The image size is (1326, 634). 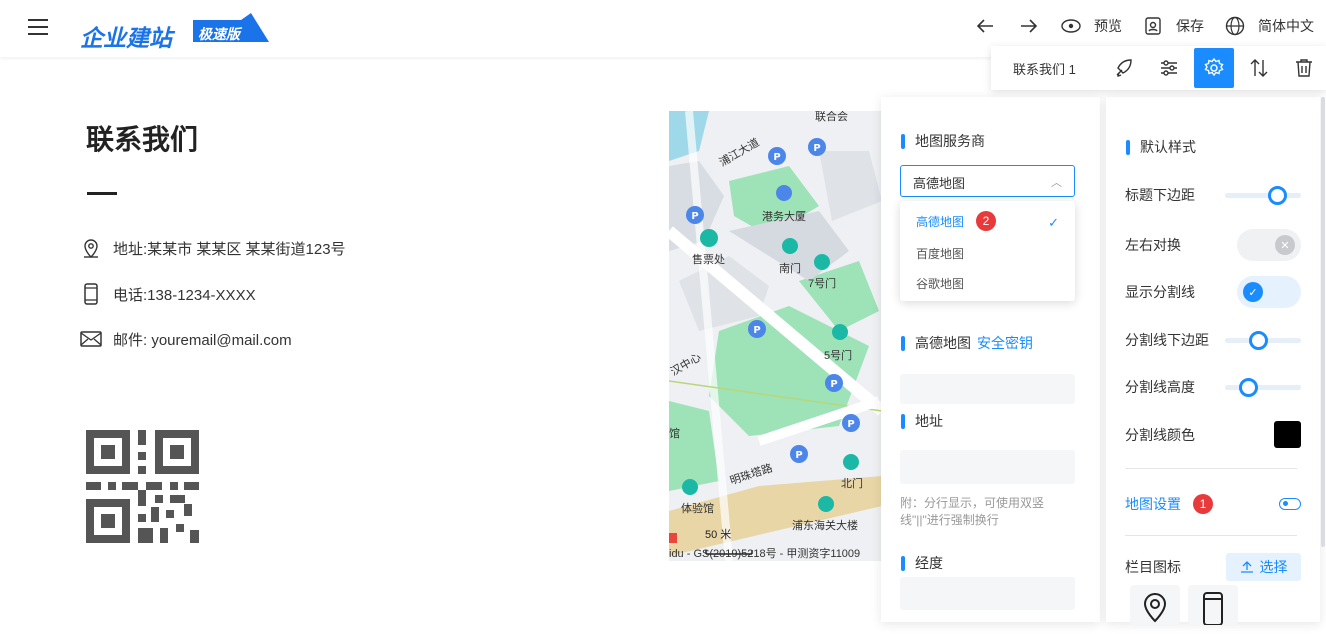 What do you see at coordinates (718, 535) in the screenshot?
I see `map-scale: 50 米` at bounding box center [718, 535].